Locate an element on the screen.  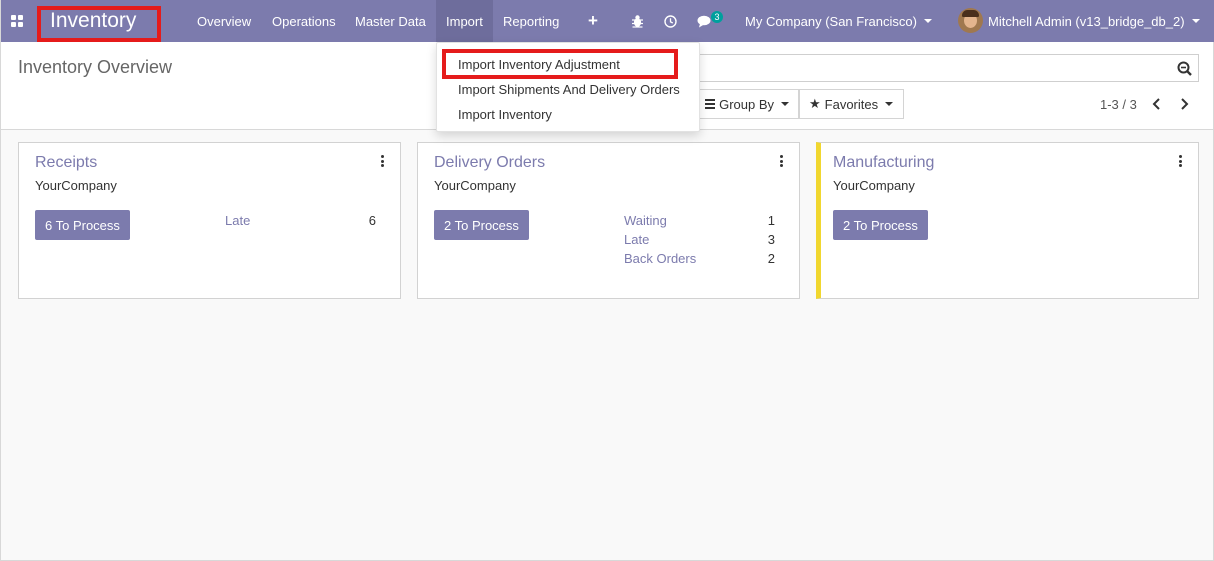
stat-late-count: 3 is located at coordinates (771, 239).